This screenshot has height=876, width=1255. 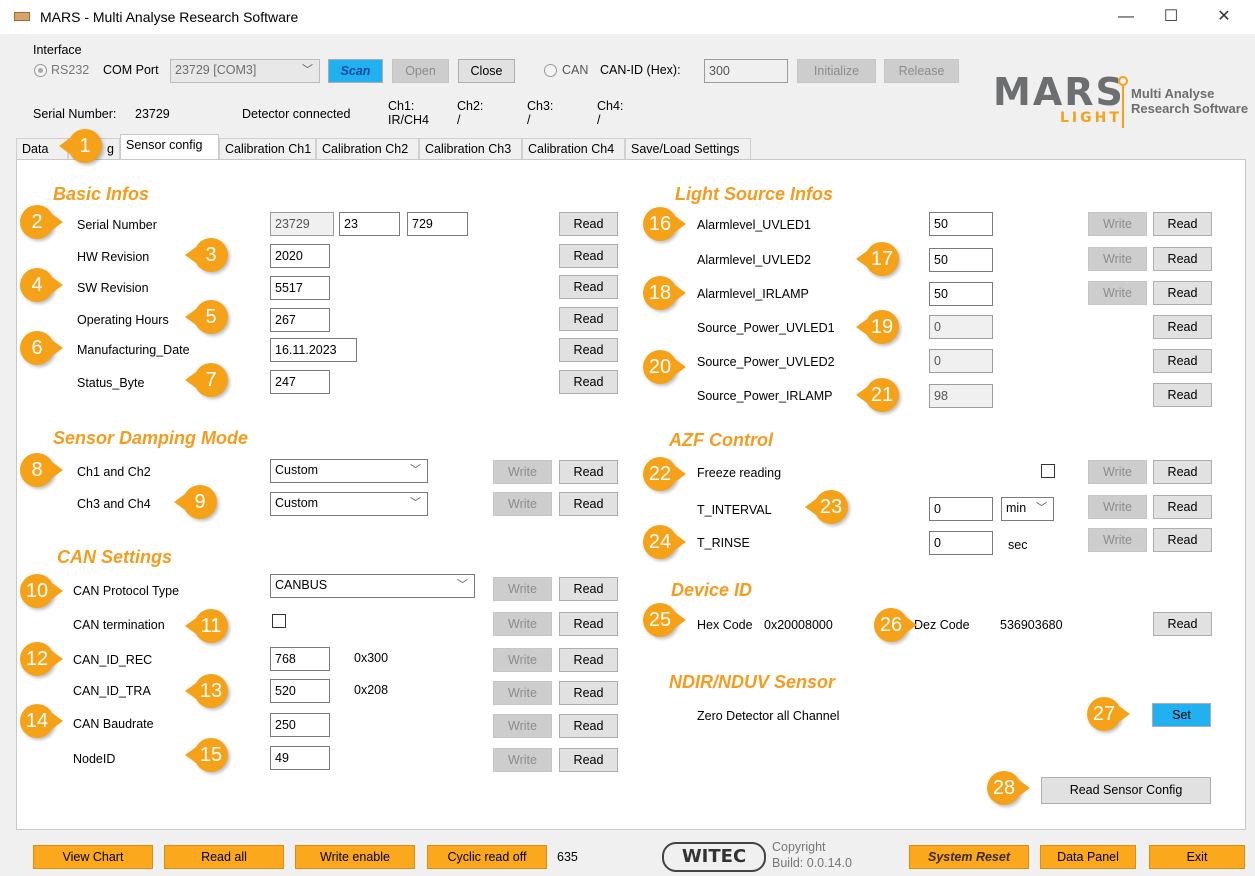 What do you see at coordinates (1182, 624) in the screenshot?
I see `read-device-id-button: Read` at bounding box center [1182, 624].